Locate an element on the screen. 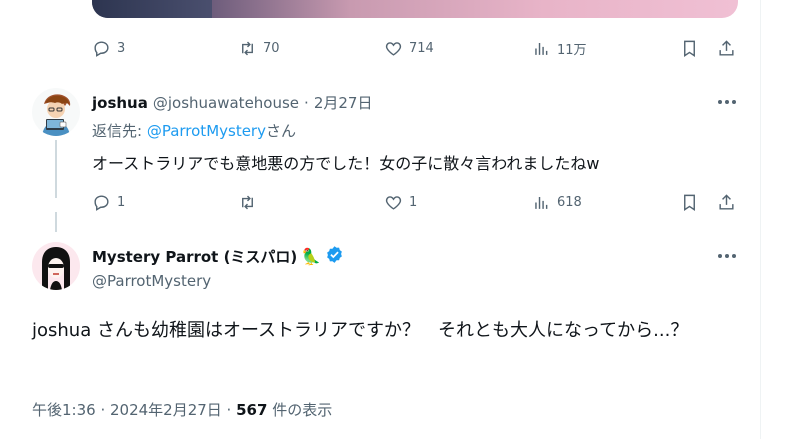 This screenshot has width=792, height=439. post-media-image is located at coordinates (415, 9).